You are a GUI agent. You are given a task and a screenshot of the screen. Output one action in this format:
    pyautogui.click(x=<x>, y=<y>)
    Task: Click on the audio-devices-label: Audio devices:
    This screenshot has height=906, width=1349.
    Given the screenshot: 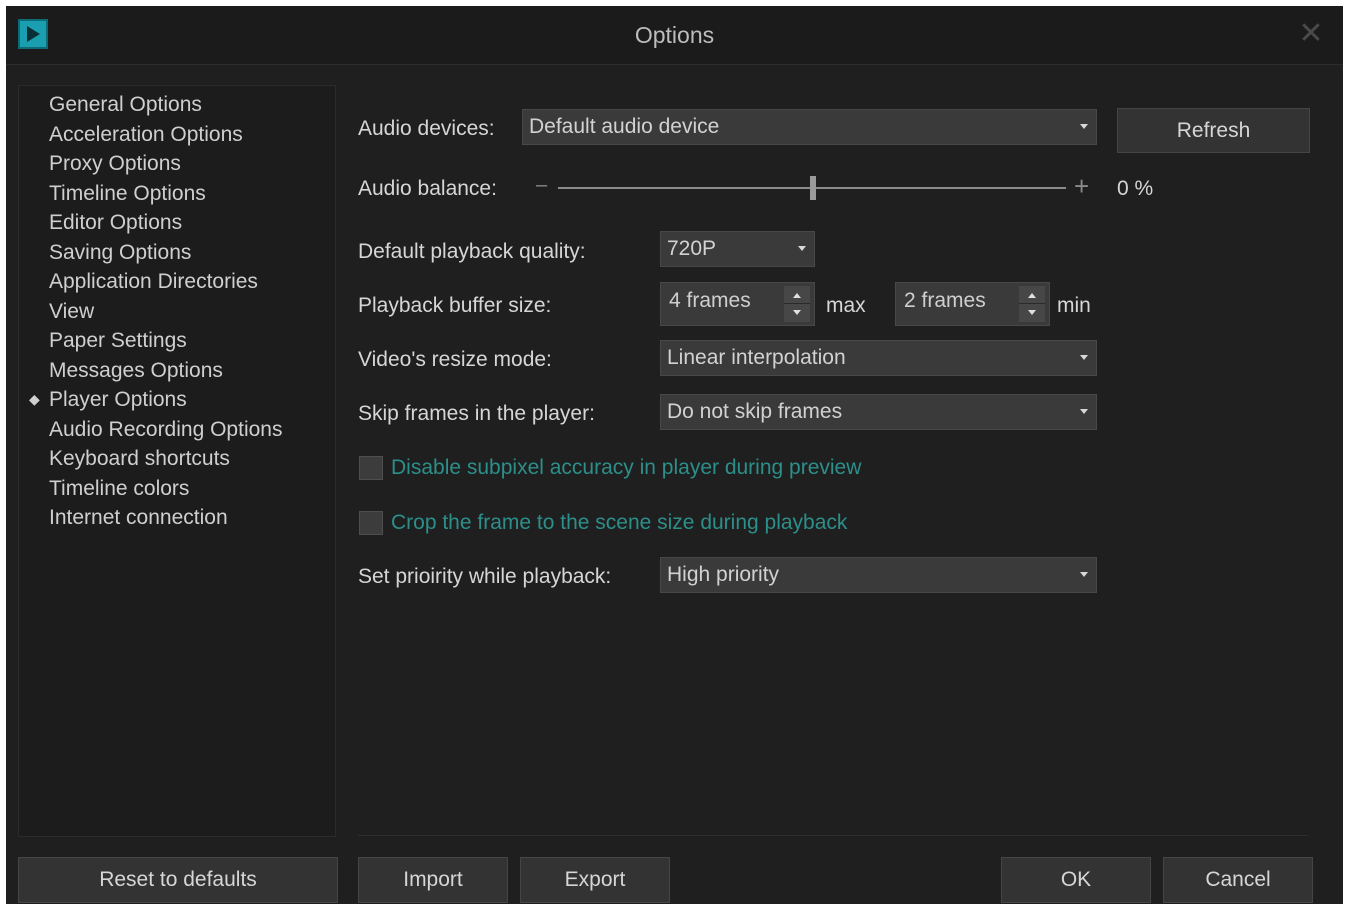 What is the action you would take?
    pyautogui.click(x=426, y=128)
    